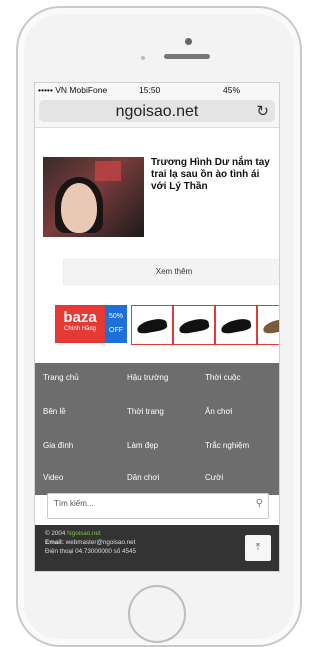  What do you see at coordinates (54, 542) in the screenshot?
I see `email-label: Email:` at bounding box center [54, 542].